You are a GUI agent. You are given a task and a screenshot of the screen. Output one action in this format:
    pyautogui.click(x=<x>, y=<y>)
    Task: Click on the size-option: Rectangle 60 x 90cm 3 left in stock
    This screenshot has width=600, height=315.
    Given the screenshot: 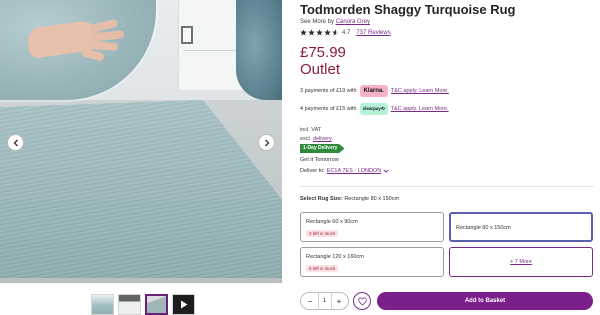 What is the action you would take?
    pyautogui.click(x=372, y=227)
    